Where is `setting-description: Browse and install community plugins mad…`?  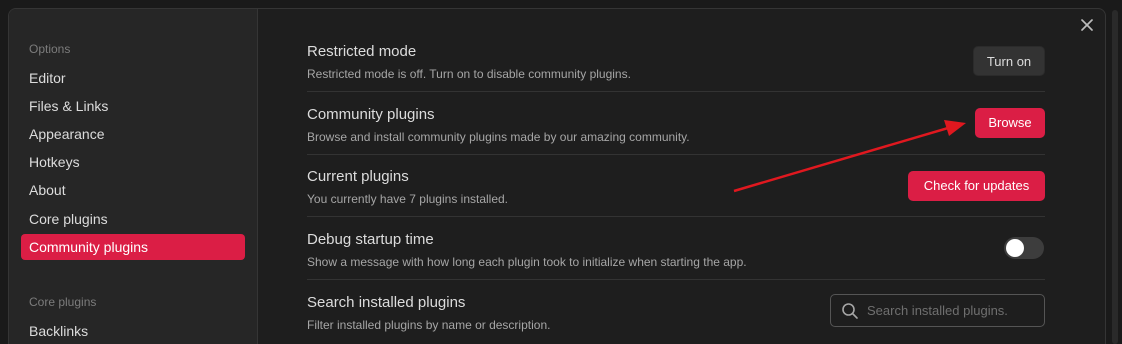
setting-description: Browse and install community plugins mad… is located at coordinates (498, 137).